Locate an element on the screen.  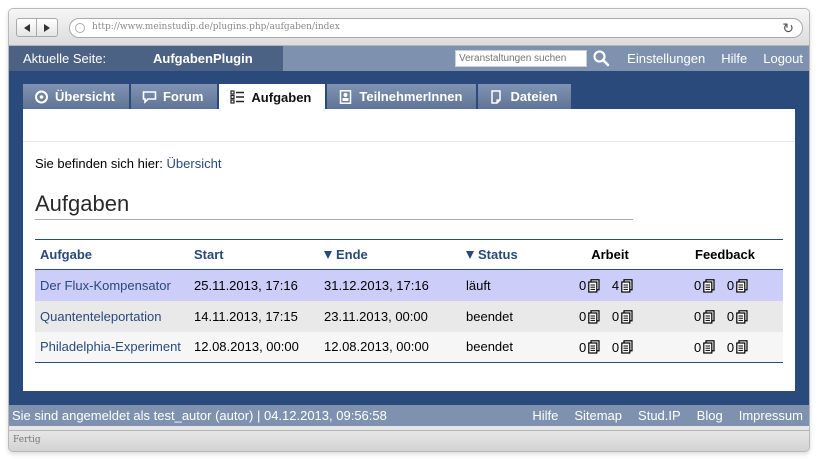
panel-divider is located at coordinates (409, 141).